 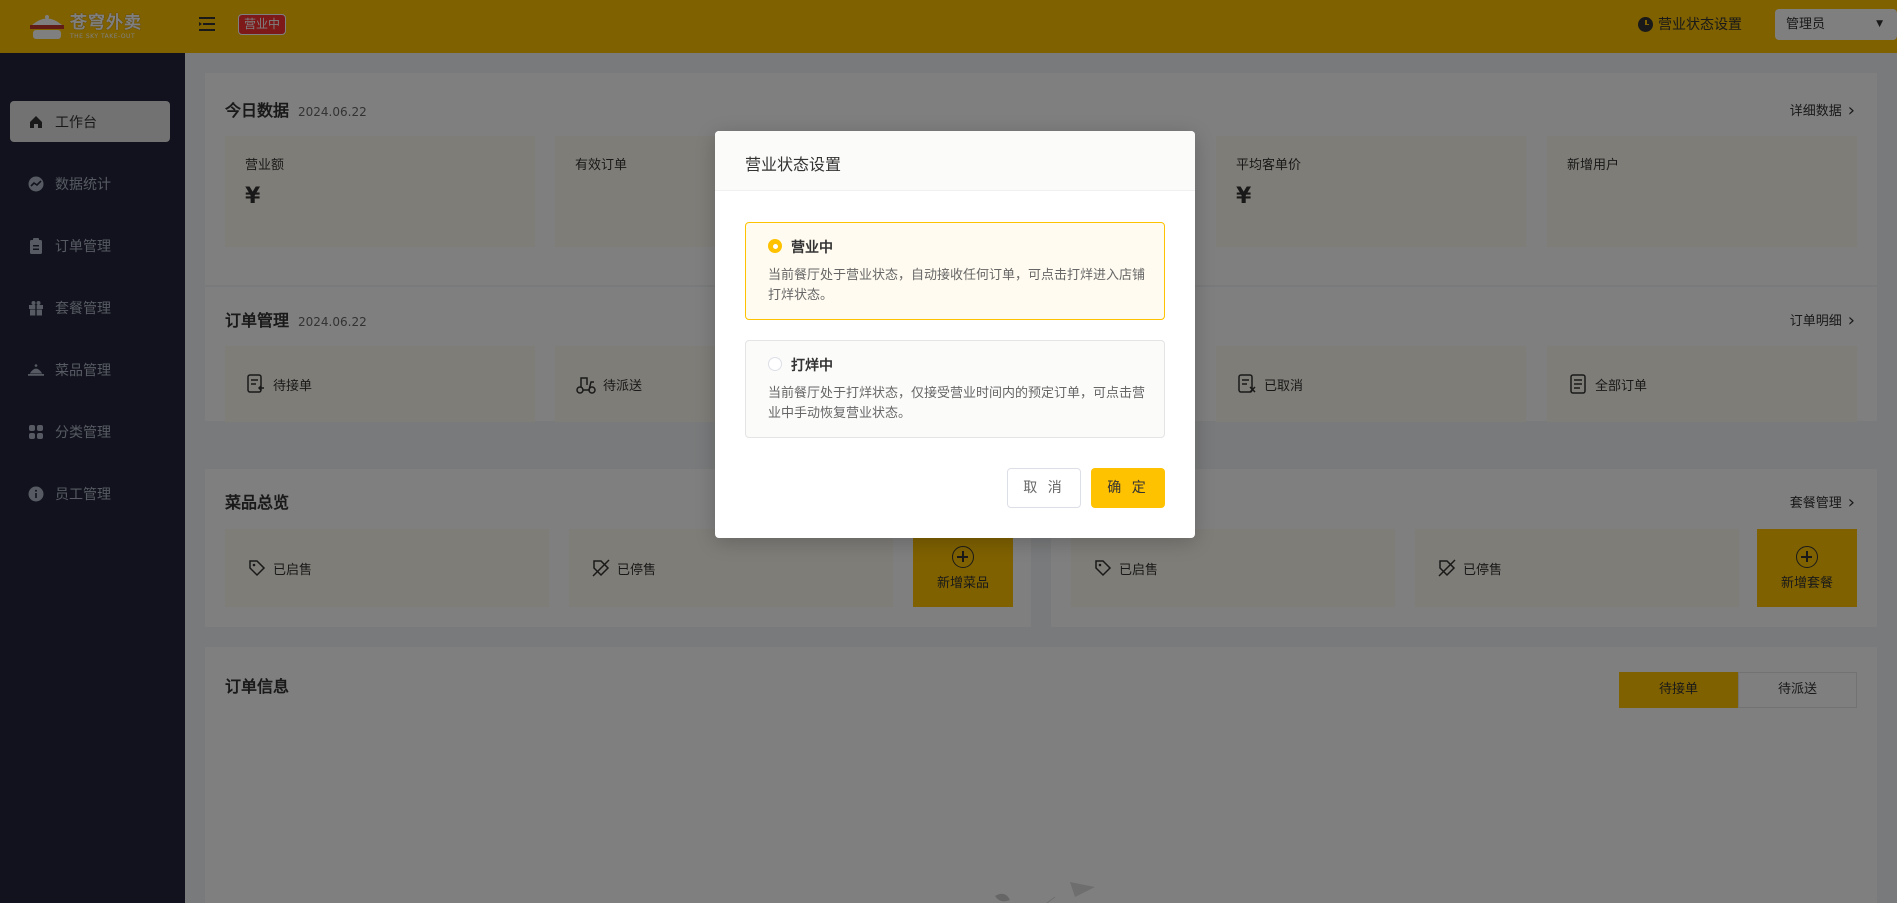 I want to click on radio-open, so click(x=775, y=246).